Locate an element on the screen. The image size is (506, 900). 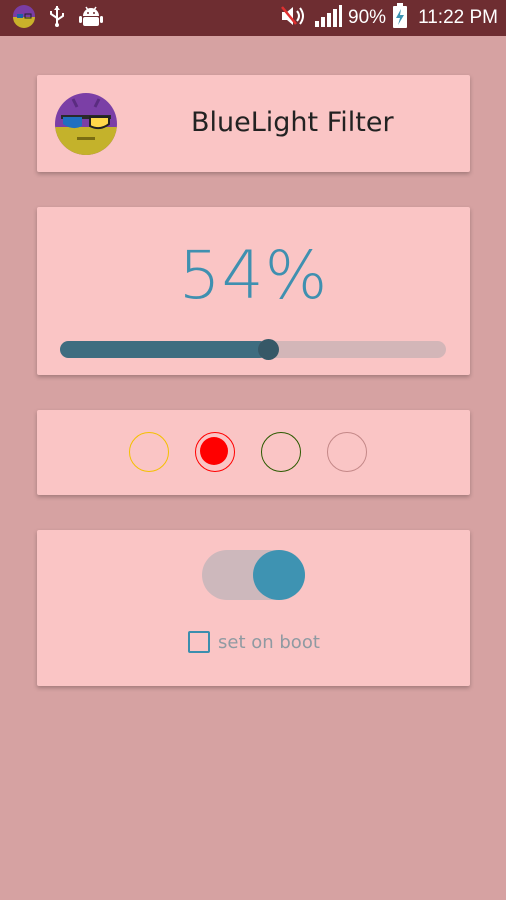
toggle-card: set on boot is located at coordinates (253, 608).